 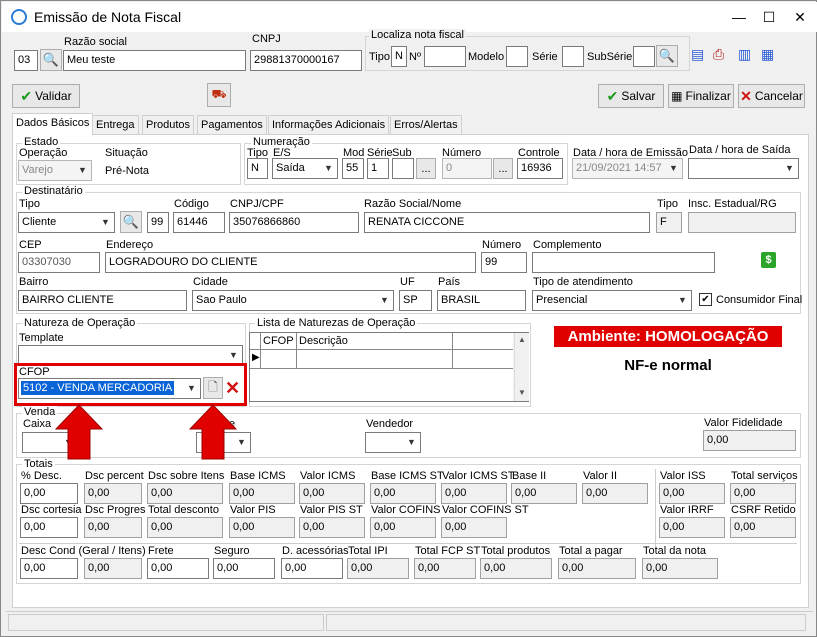 What do you see at coordinates (102, 300) in the screenshot?
I see `bairro-field: BAIRRO CLIENTE` at bounding box center [102, 300].